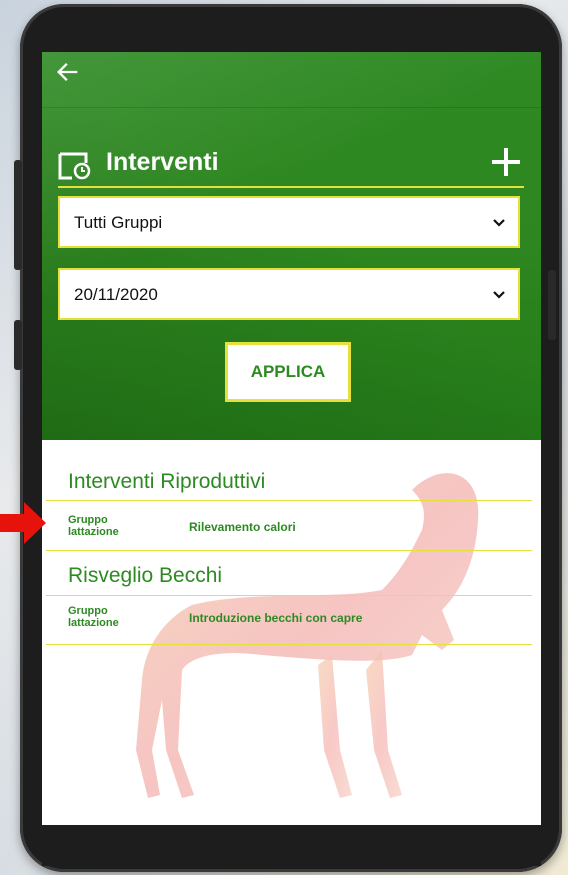  What do you see at coordinates (18, 215) in the screenshot?
I see `volume-button` at bounding box center [18, 215].